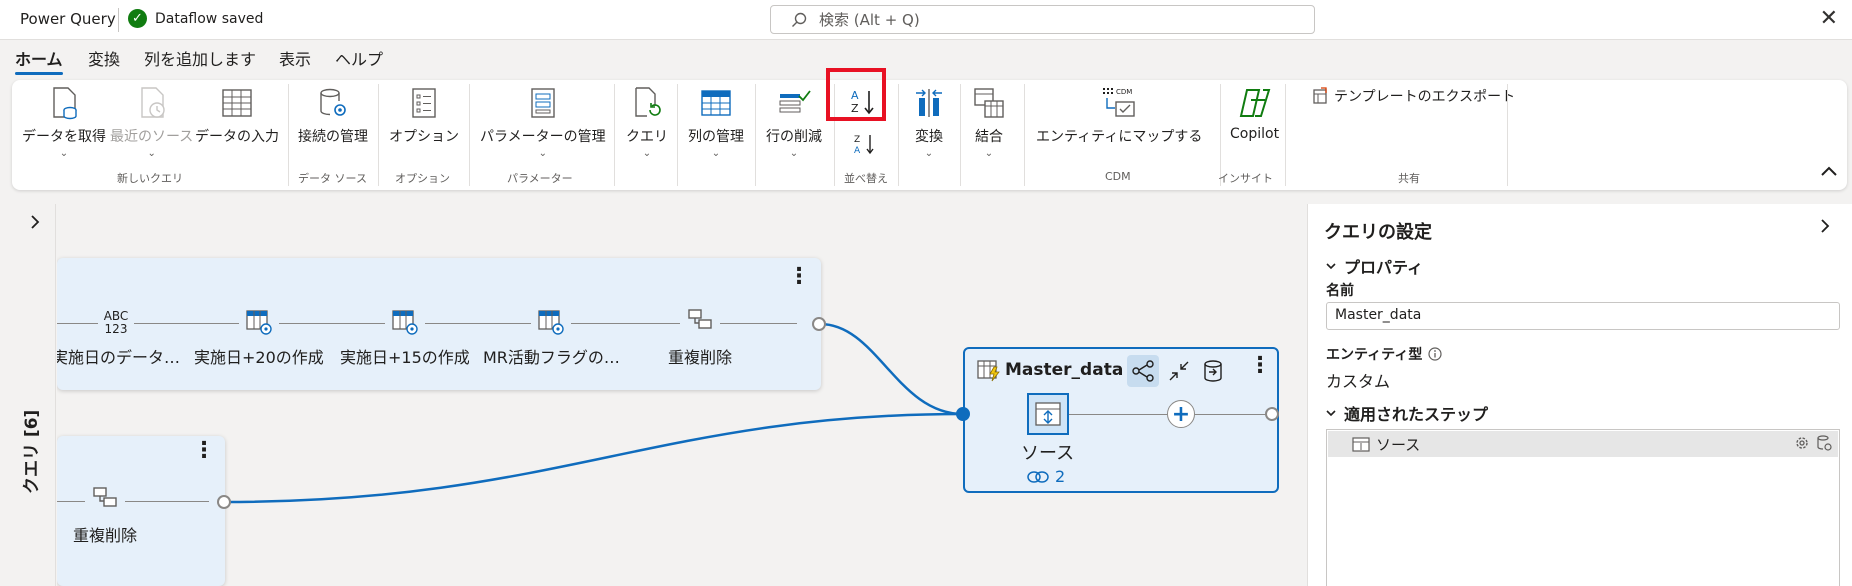  I want to click on source-step-icon, so click(1048, 414).